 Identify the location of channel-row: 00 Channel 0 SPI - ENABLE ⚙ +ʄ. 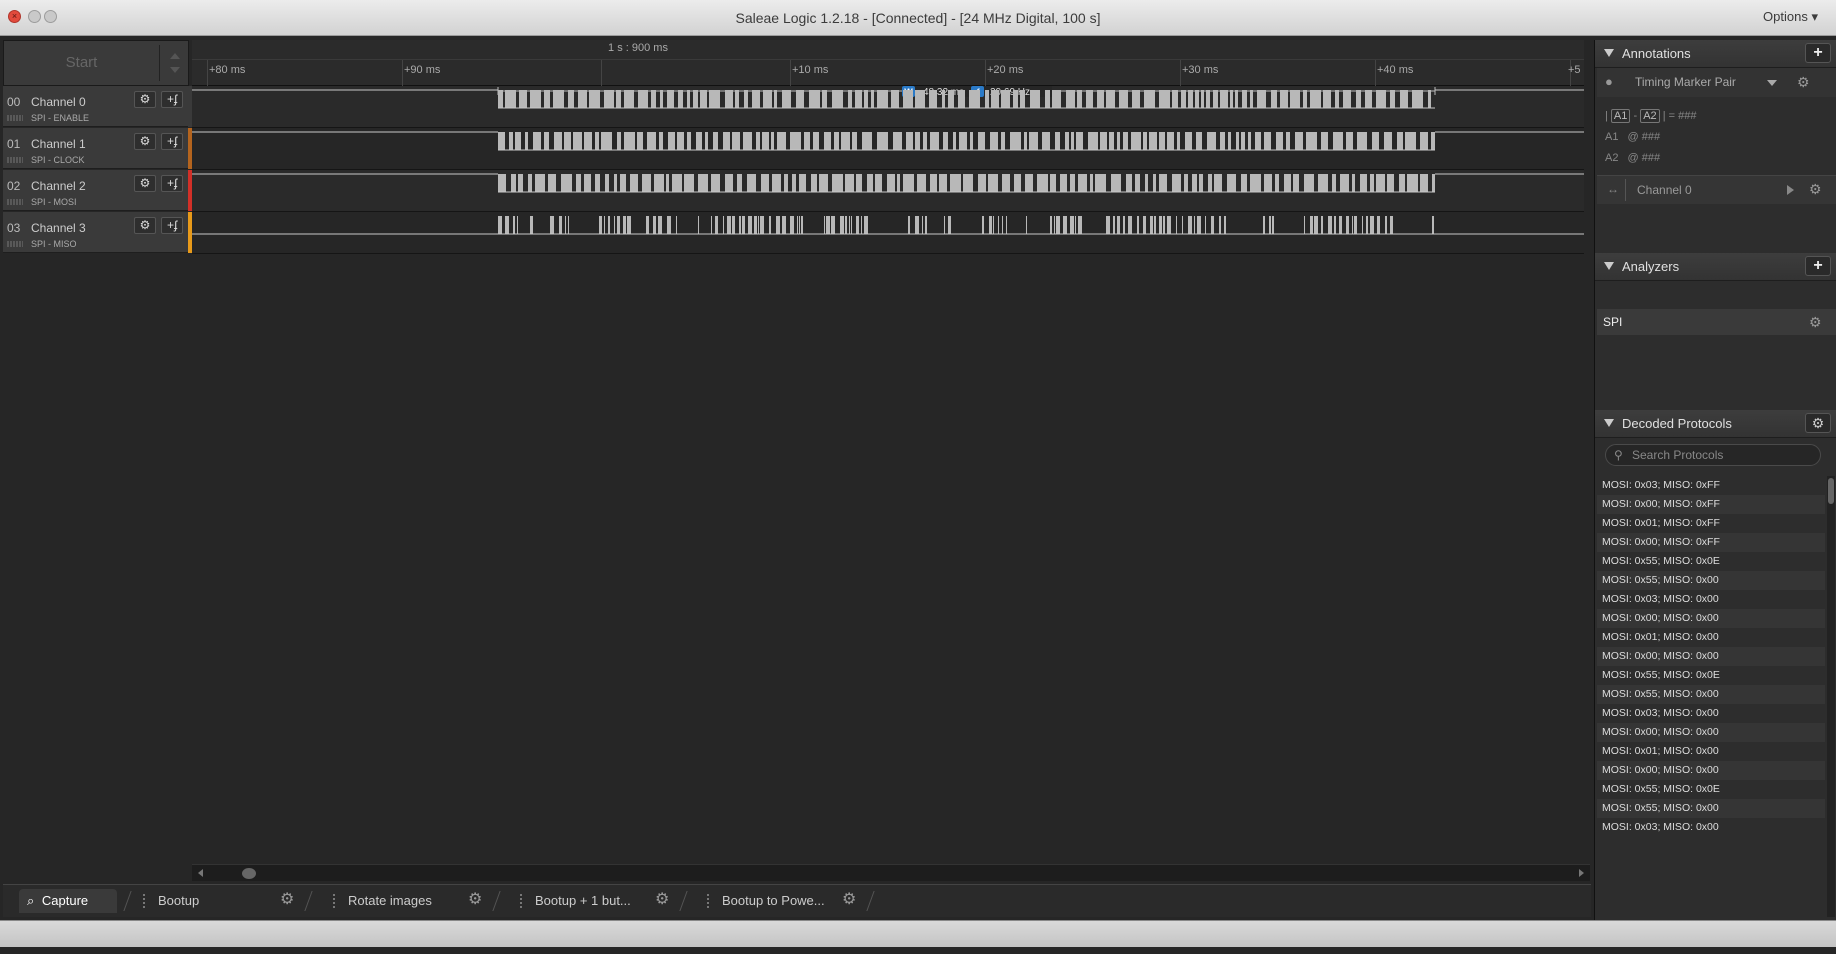
(96, 106).